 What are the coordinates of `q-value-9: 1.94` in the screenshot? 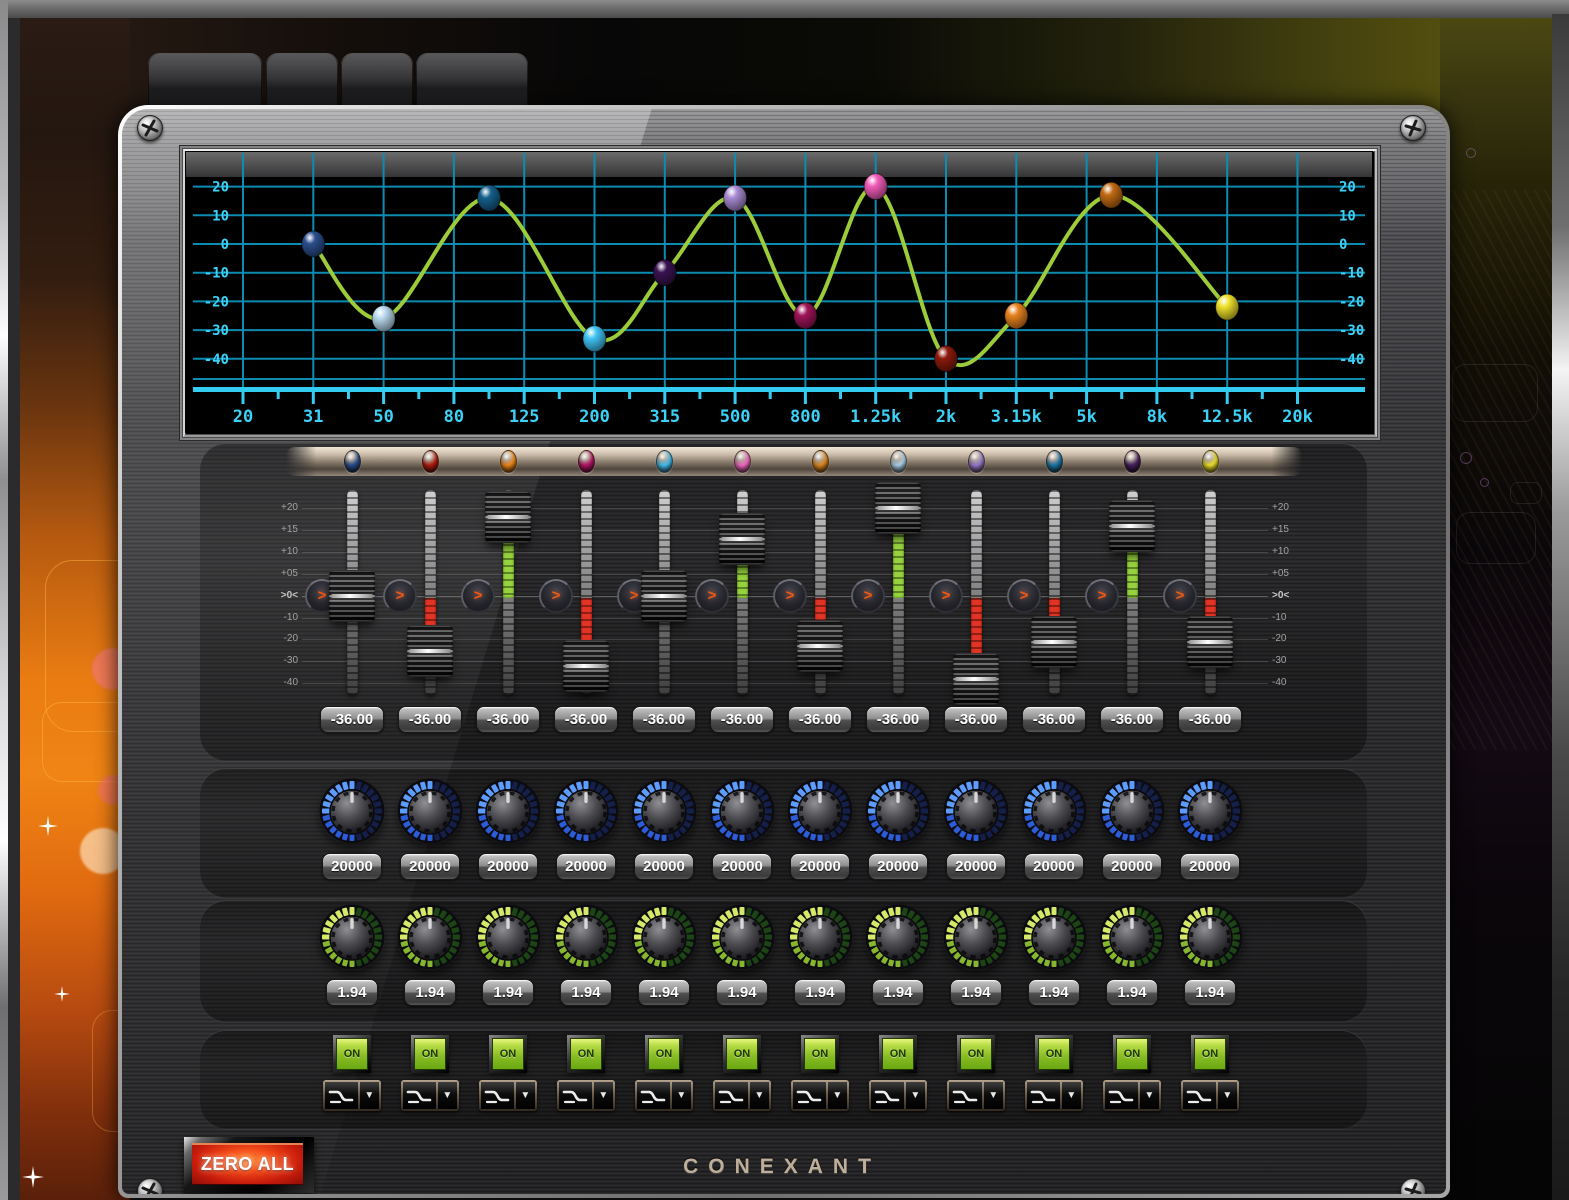 It's located at (976, 992).